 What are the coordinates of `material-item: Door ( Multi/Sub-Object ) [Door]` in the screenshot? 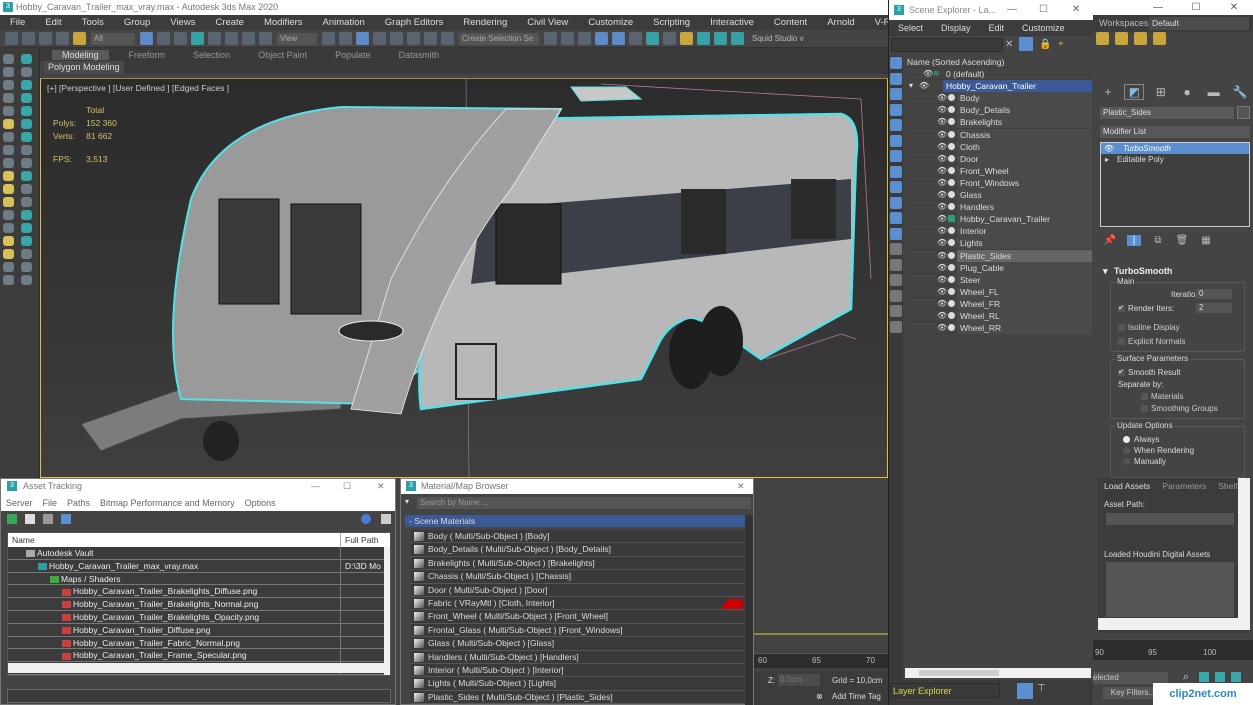 It's located at (577, 590).